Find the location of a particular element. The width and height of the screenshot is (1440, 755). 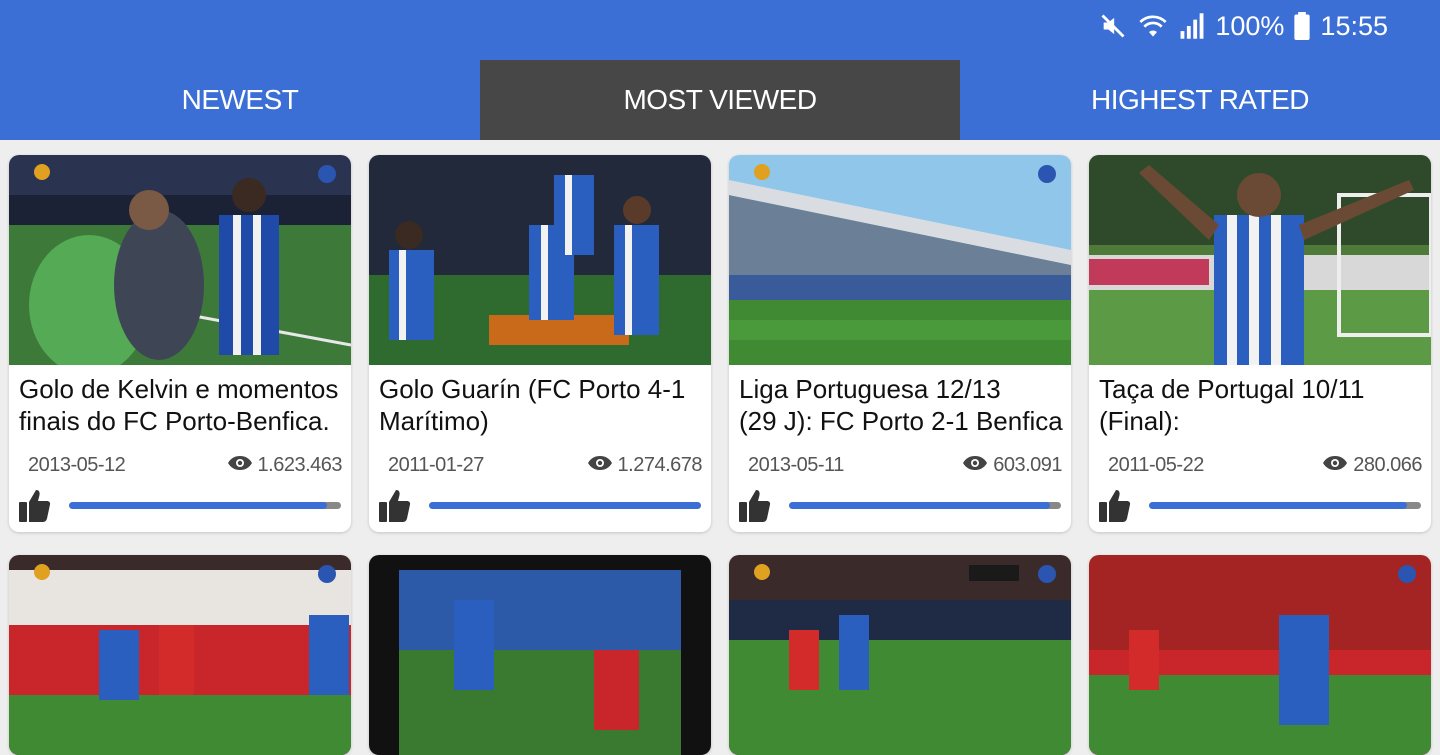

view-count: 1.274.678 is located at coordinates (645, 465).